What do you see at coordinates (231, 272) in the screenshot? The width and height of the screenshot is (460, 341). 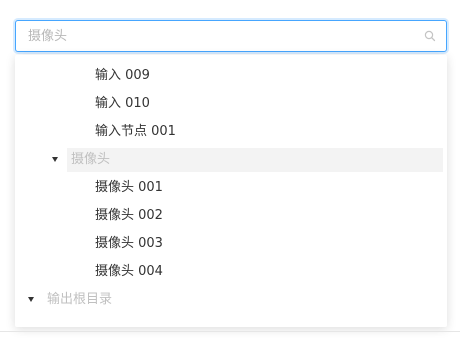 I see `tree-node: 摄像头 004` at bounding box center [231, 272].